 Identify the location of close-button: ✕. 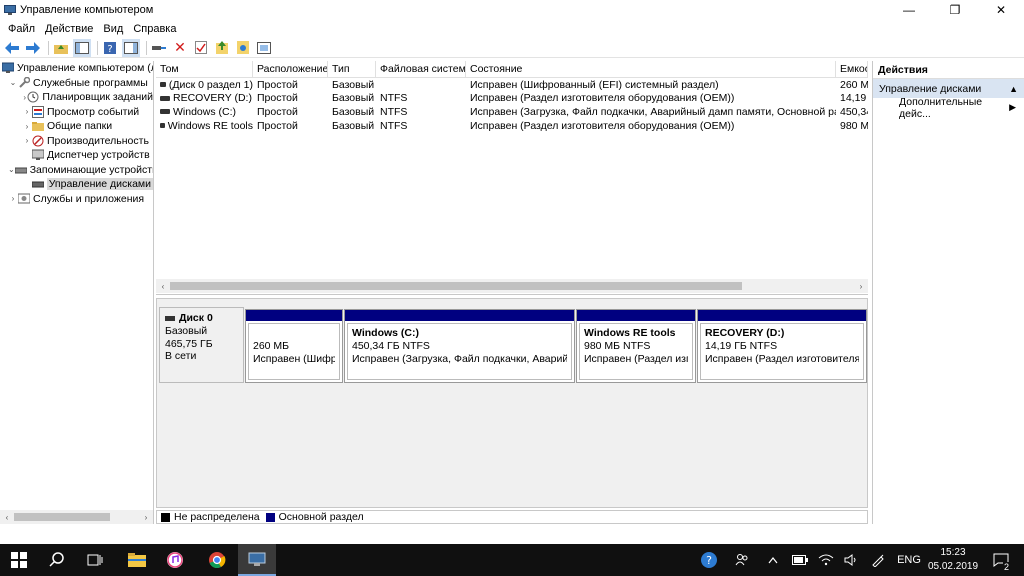
(1001, 10).